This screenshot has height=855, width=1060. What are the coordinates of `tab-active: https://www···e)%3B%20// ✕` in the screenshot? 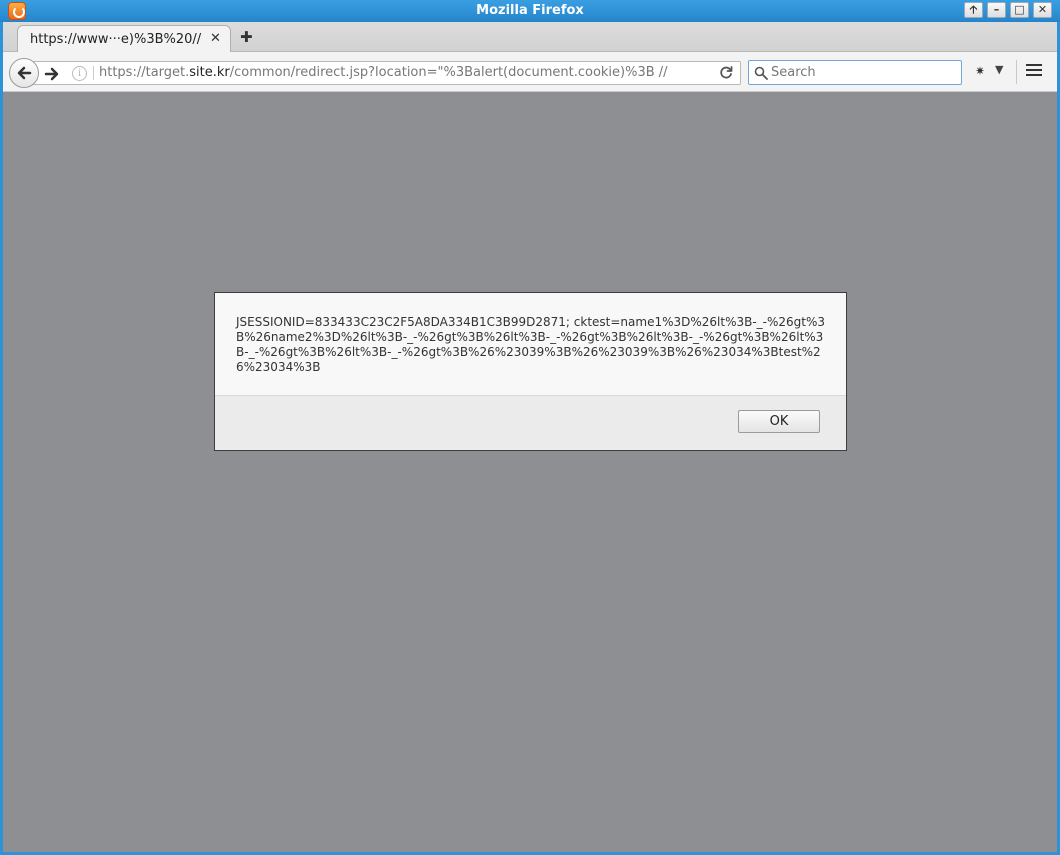 It's located at (124, 39).